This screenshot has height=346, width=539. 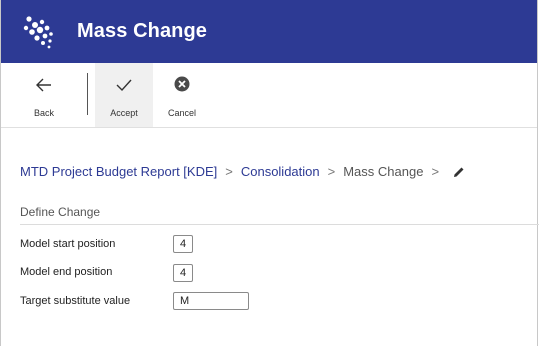 I want to click on section-title: Define Change, so click(x=60, y=212).